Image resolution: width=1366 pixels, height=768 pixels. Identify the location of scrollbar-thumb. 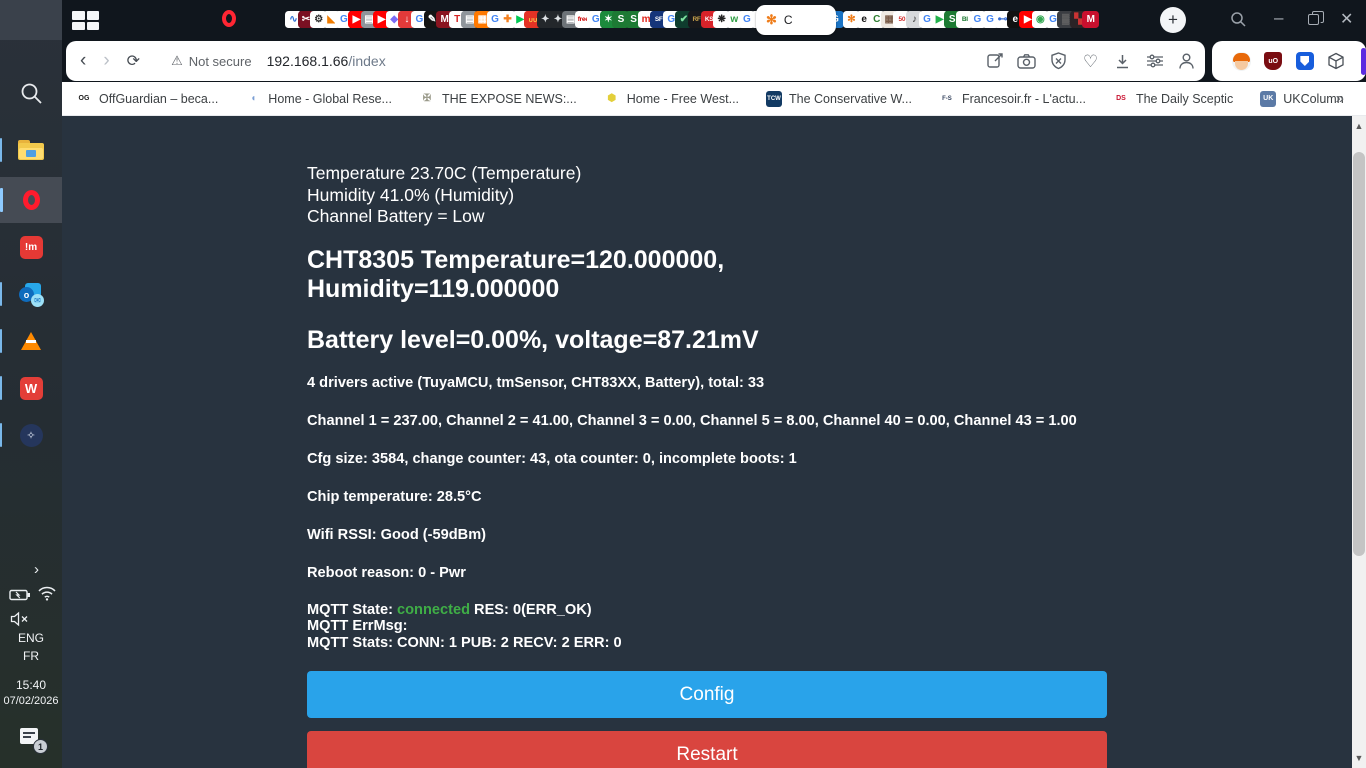
(1359, 354).